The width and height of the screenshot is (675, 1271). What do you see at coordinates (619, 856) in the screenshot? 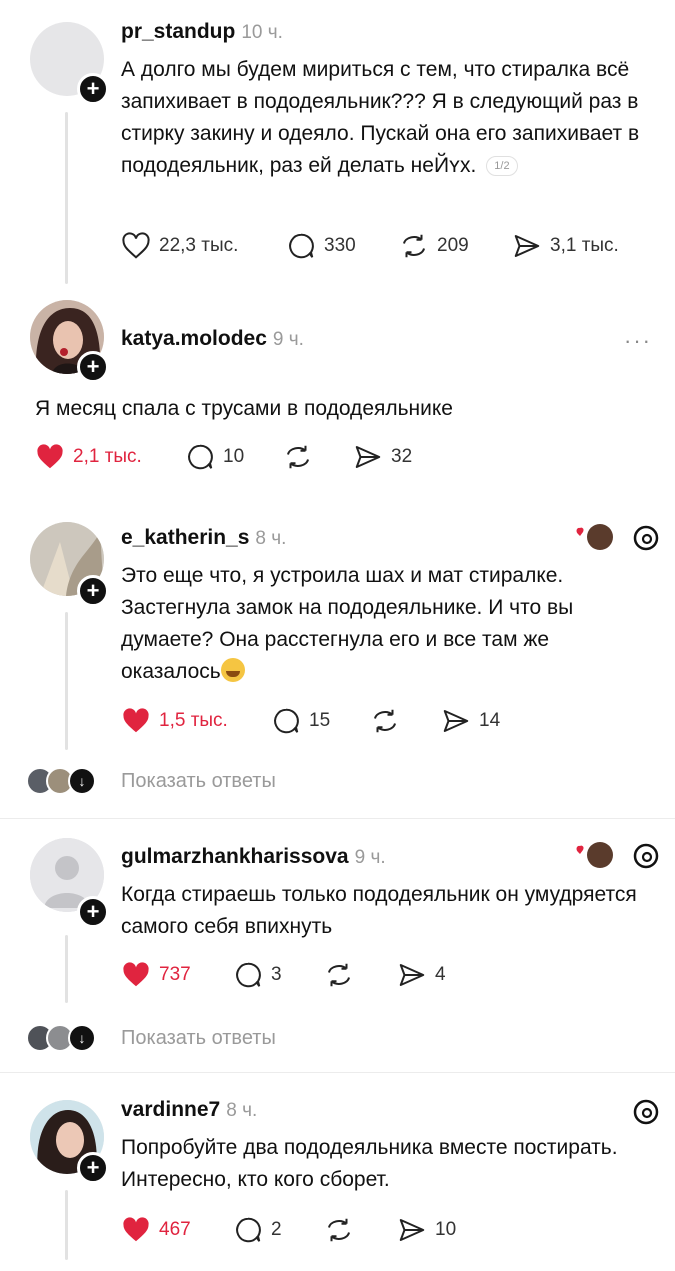
I see `liked-by-author` at bounding box center [619, 856].